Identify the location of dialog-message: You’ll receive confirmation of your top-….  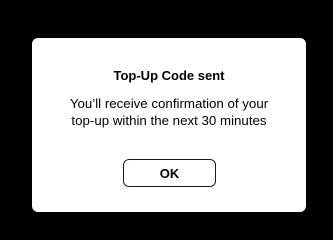
(169, 112).